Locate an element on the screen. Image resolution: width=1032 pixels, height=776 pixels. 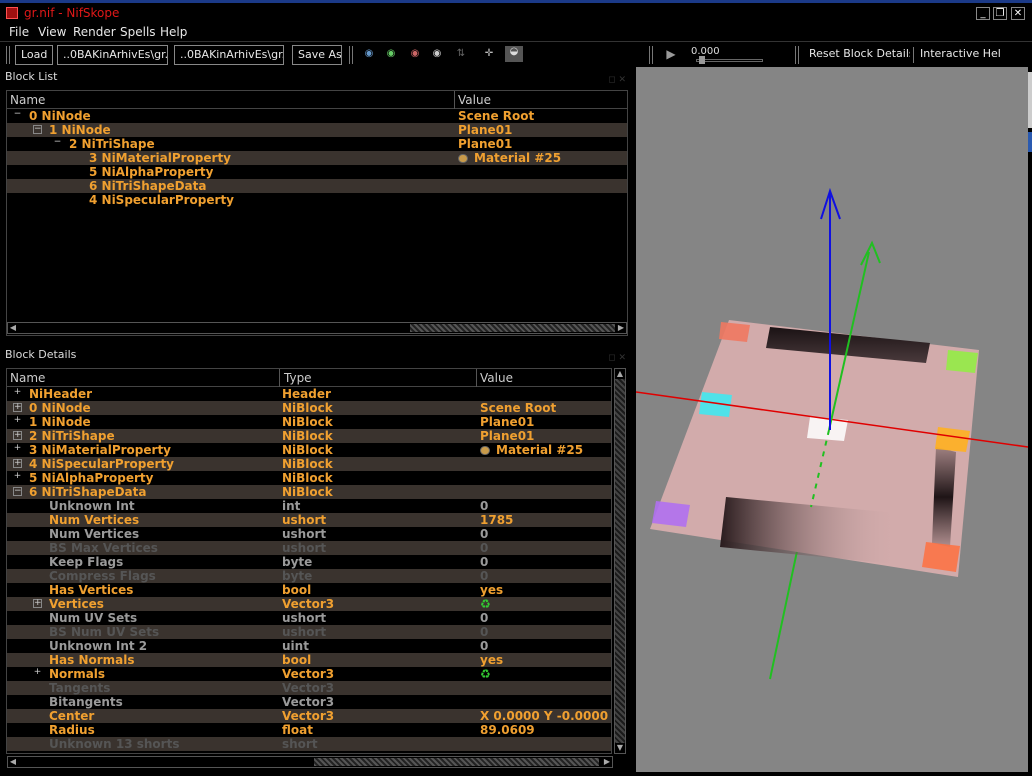
menu-file: File is located at coordinates (19, 32).